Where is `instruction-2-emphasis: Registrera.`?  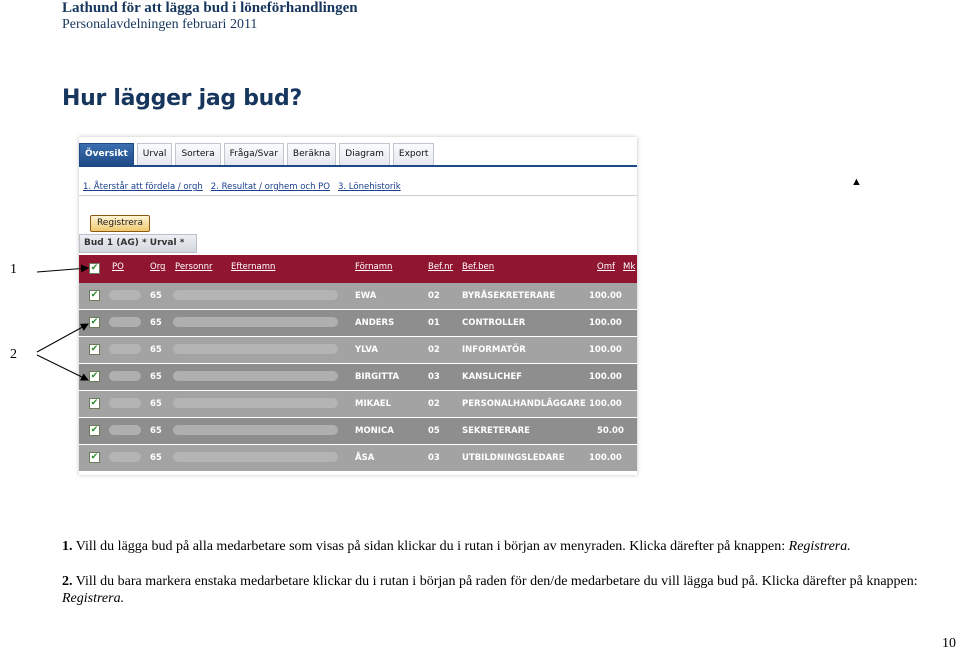 instruction-2-emphasis: Registrera. is located at coordinates (93, 598).